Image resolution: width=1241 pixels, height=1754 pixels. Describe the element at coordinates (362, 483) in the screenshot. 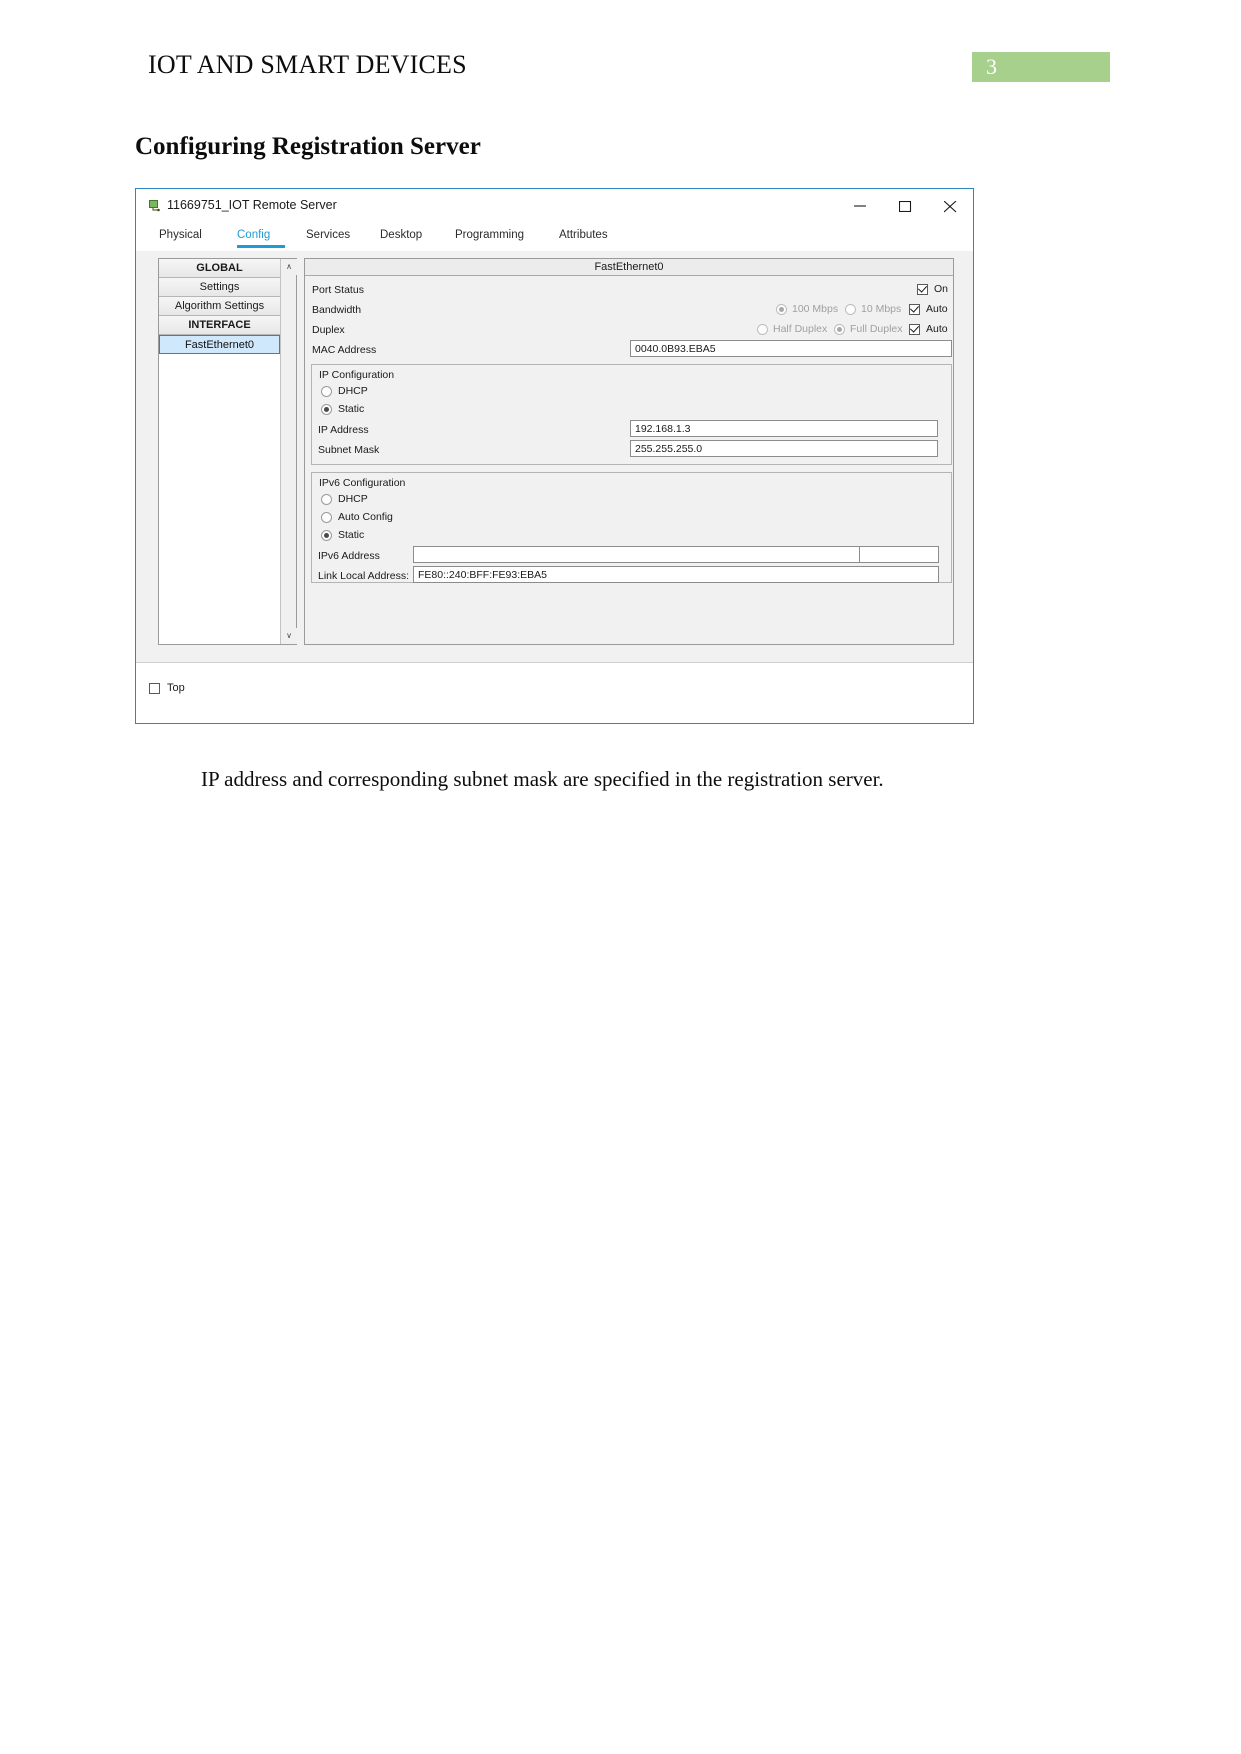

I see `ipv6-configuration-title: IPv6 Configuration` at that location.